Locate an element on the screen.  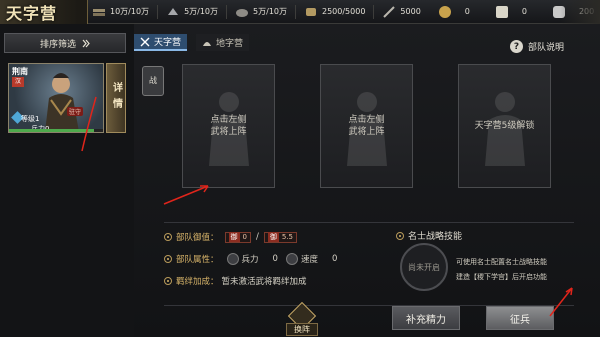
slot-1-line2: 武将上阵 is located at coordinates (228, 132).